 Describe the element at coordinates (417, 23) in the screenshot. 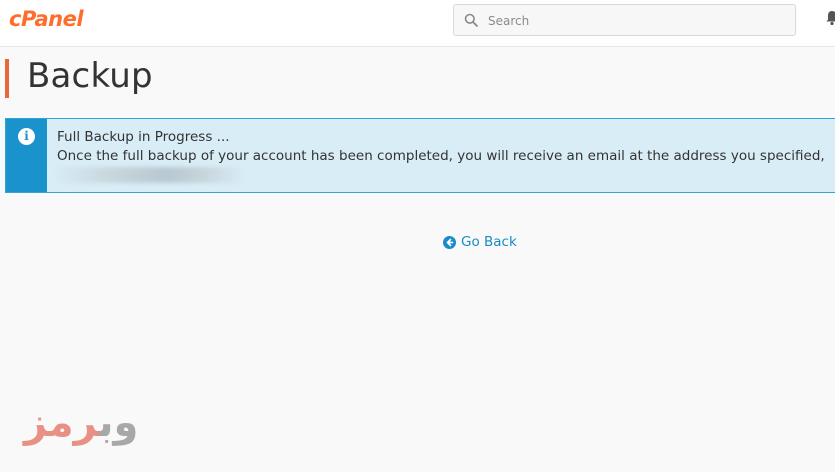

I see `top-header: cPanel` at that location.